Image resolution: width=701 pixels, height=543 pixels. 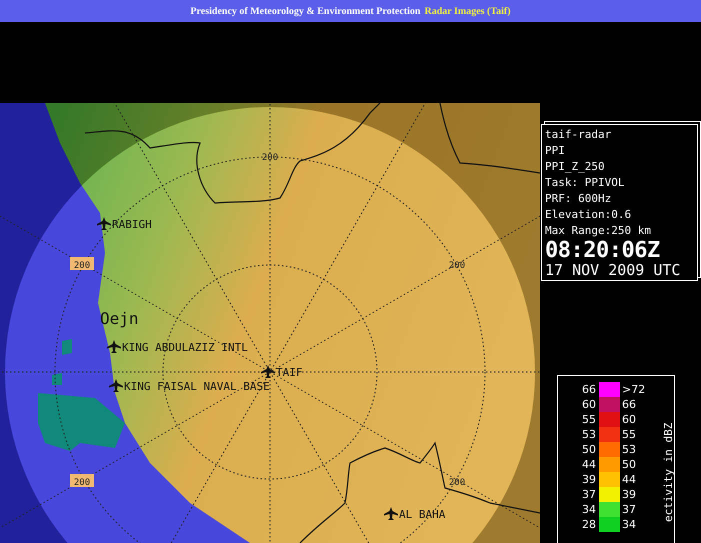 What do you see at coordinates (422, 514) in the screenshot?
I see `place-label: AL BAHA` at bounding box center [422, 514].